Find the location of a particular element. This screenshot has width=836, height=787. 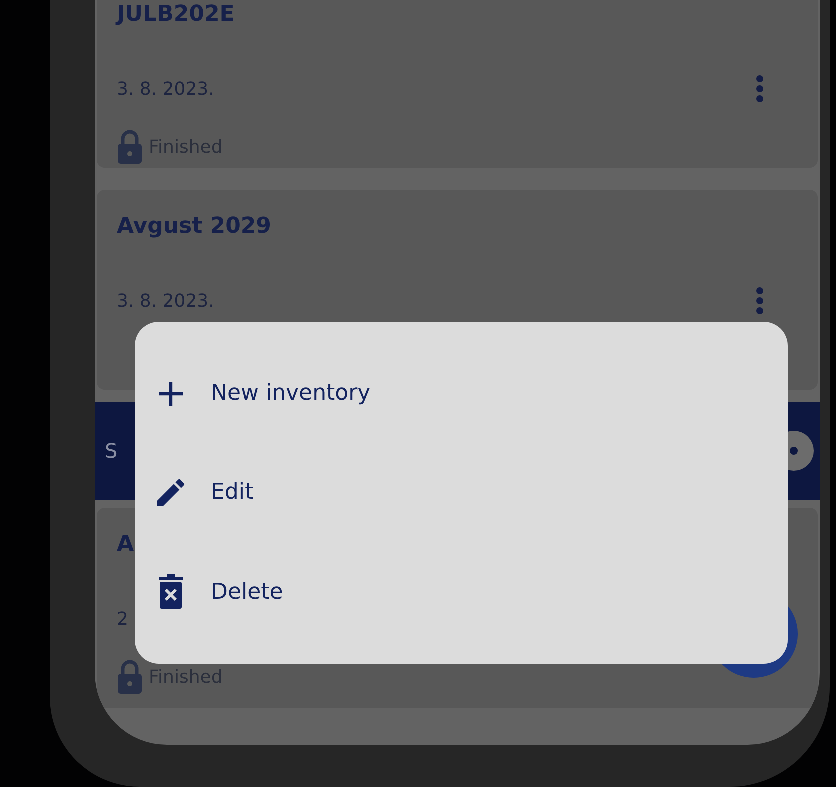

section-title: S is located at coordinates (111, 451).